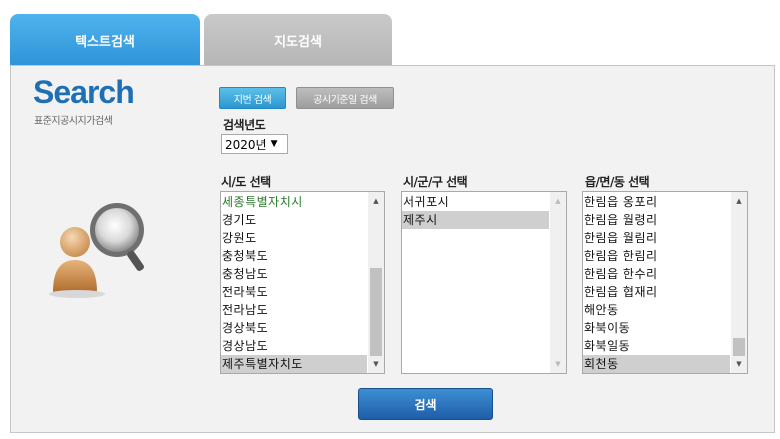  Describe the element at coordinates (656, 328) in the screenshot. I see `emd-option: 화북이동` at that location.